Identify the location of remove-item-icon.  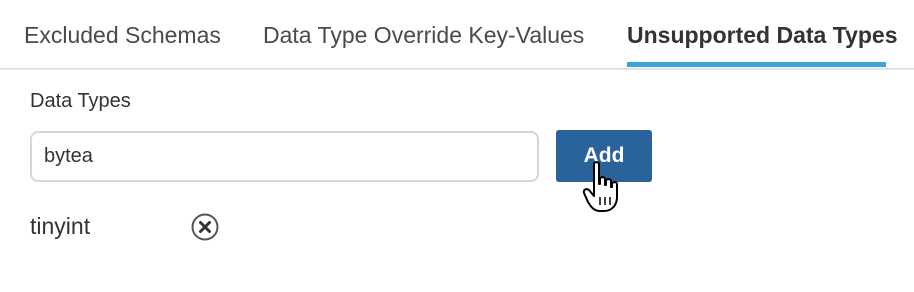
(205, 227).